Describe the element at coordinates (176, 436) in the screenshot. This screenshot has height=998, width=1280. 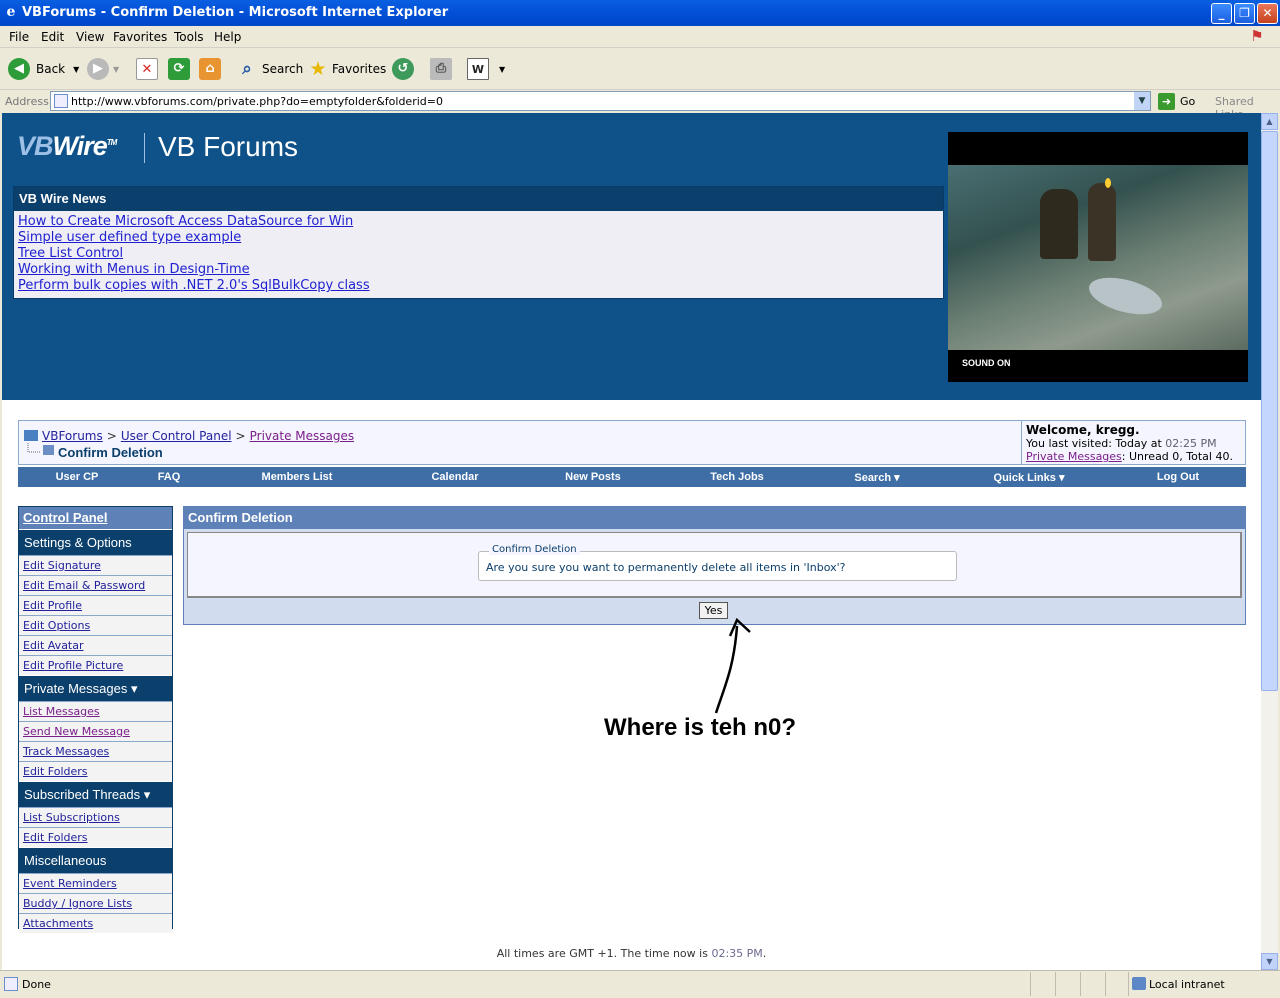
I see `breadcrumb-user-cp: User Control Panel` at that location.